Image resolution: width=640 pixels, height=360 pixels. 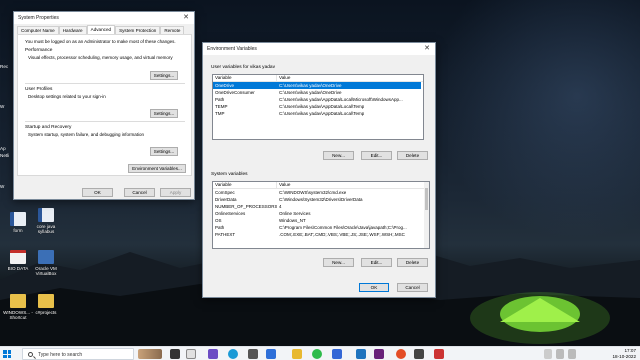 What do you see at coordinates (321, 220) in the screenshot?
I see `list-item: OS Windows_NT` at bounding box center [321, 220].